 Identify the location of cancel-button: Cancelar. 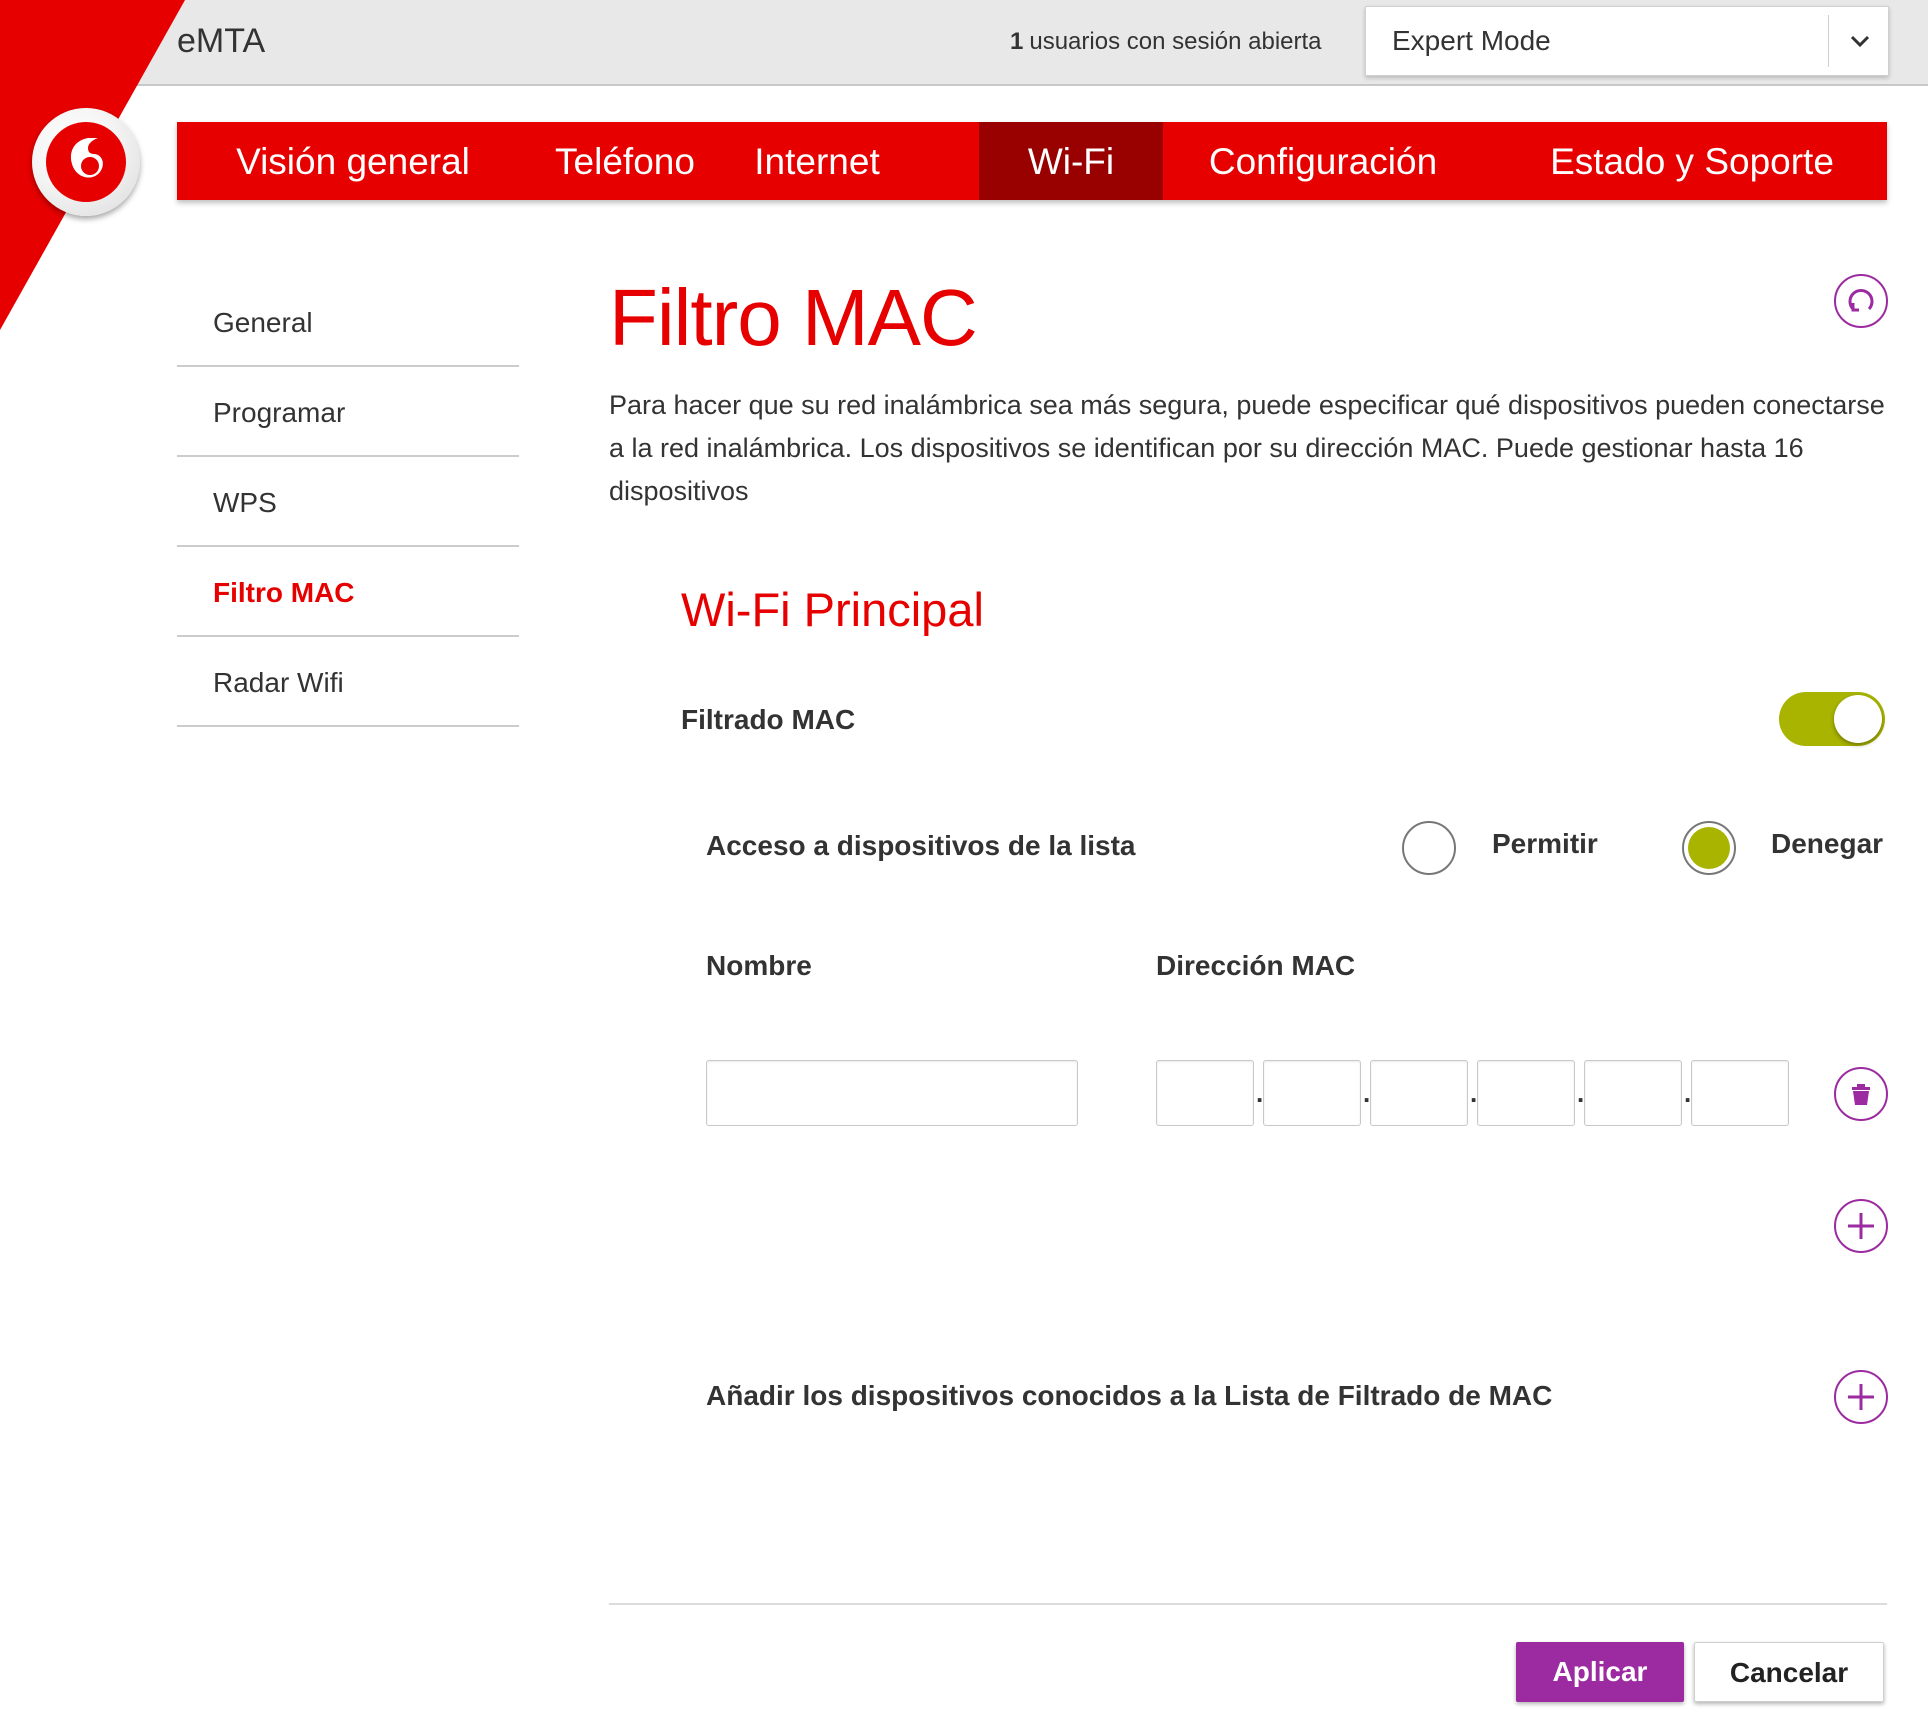
(1789, 1672).